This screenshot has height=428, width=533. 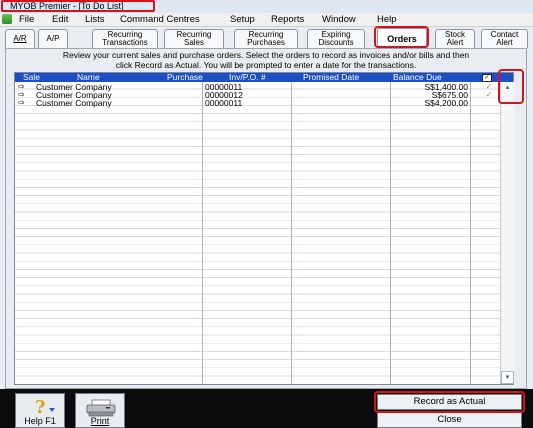 What do you see at coordinates (224, 103) in the screenshot?
I see `row-inv: 00000011` at bounding box center [224, 103].